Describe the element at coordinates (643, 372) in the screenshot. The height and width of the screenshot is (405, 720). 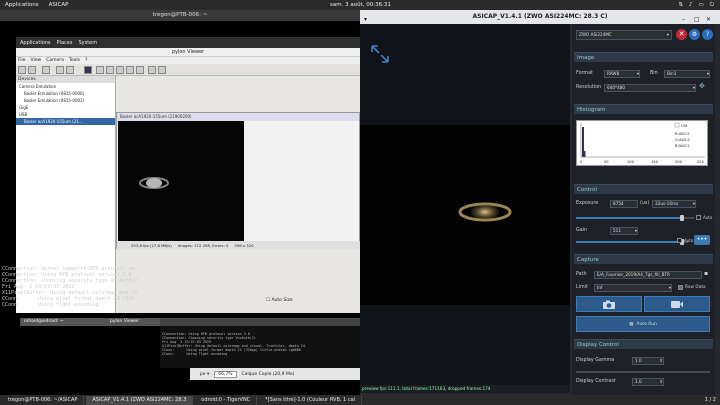
I see `display-gamma-slider` at that location.